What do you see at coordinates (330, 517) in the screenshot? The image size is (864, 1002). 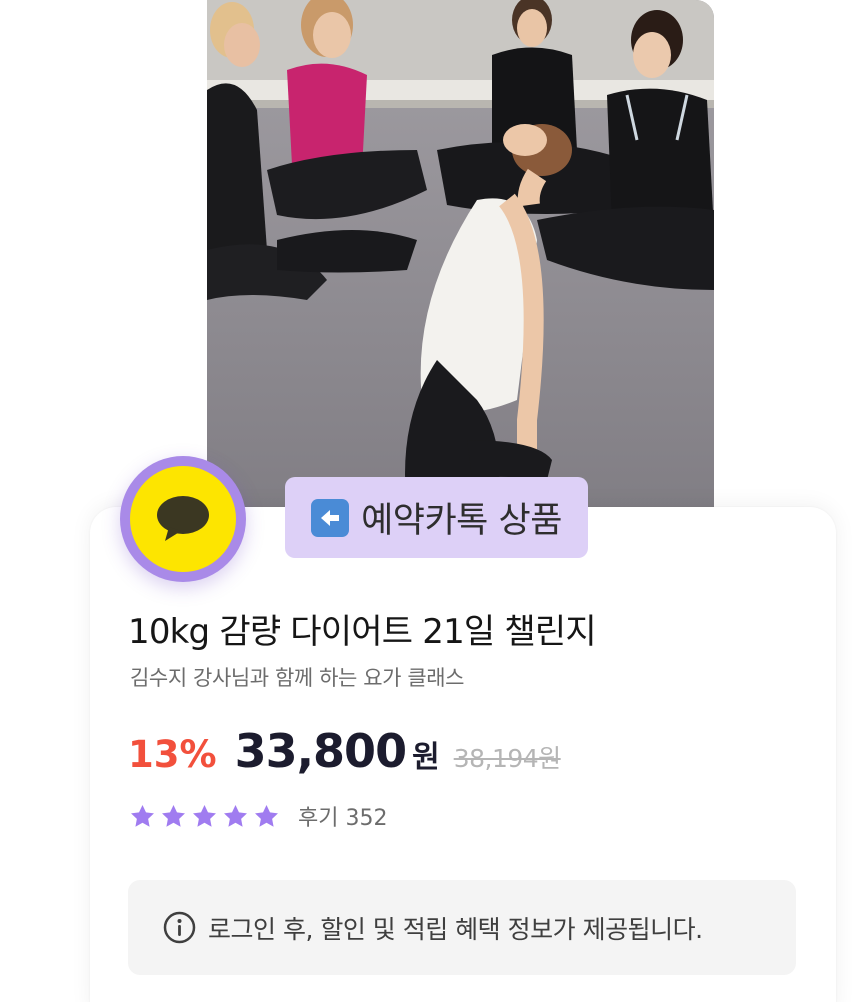 I see `left-arrow-emoji-icon` at bounding box center [330, 517].